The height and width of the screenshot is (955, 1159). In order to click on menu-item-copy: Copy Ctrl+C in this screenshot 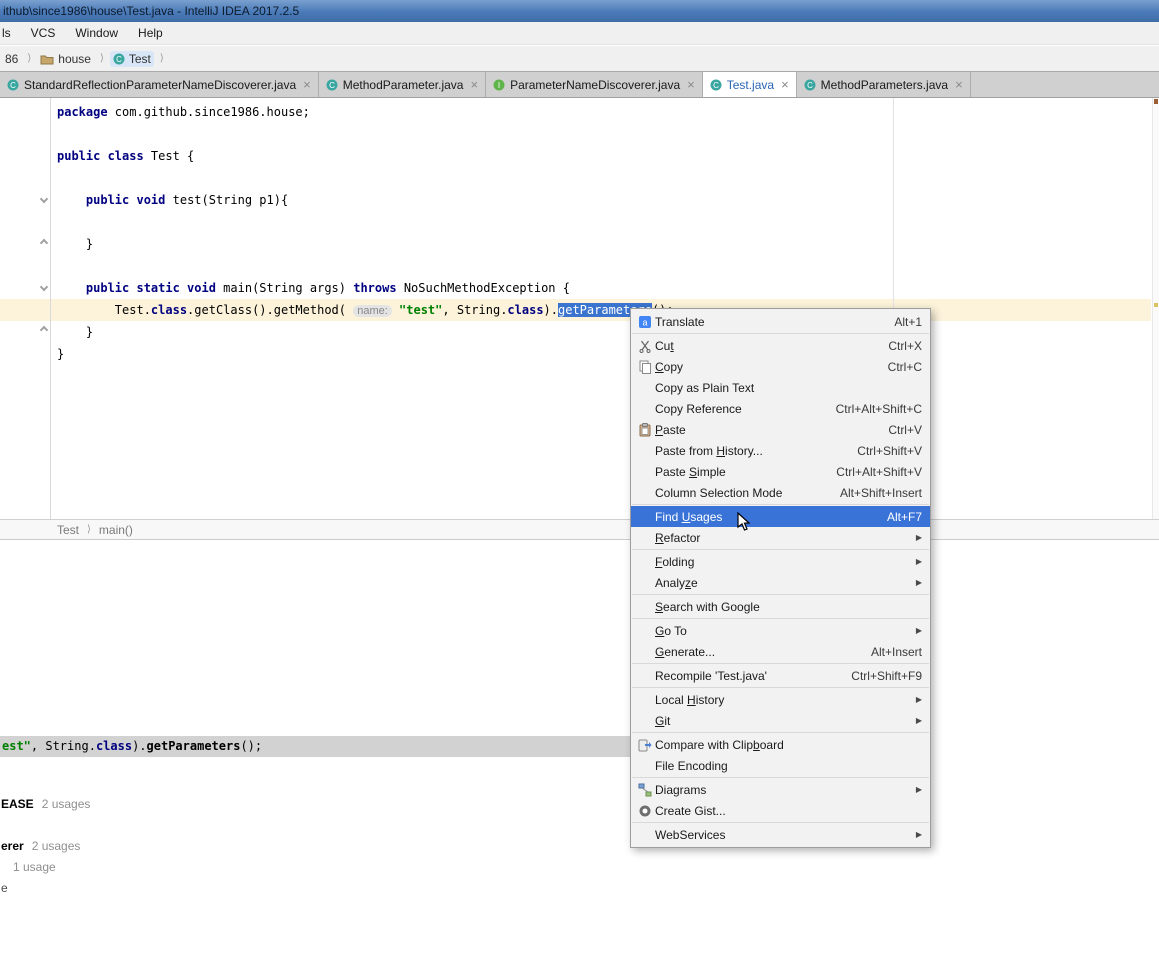, I will do `click(780, 366)`.